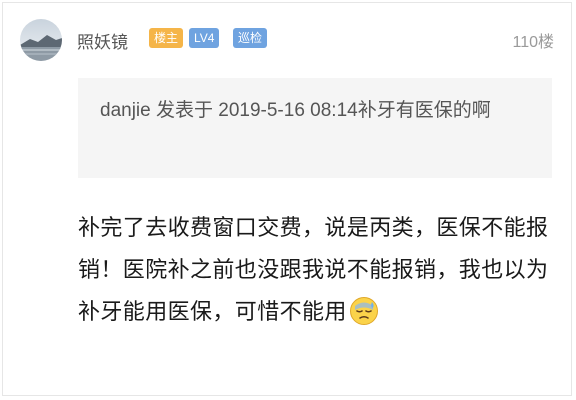 The height and width of the screenshot is (400, 576). I want to click on badge-op: 楼主, so click(166, 38).